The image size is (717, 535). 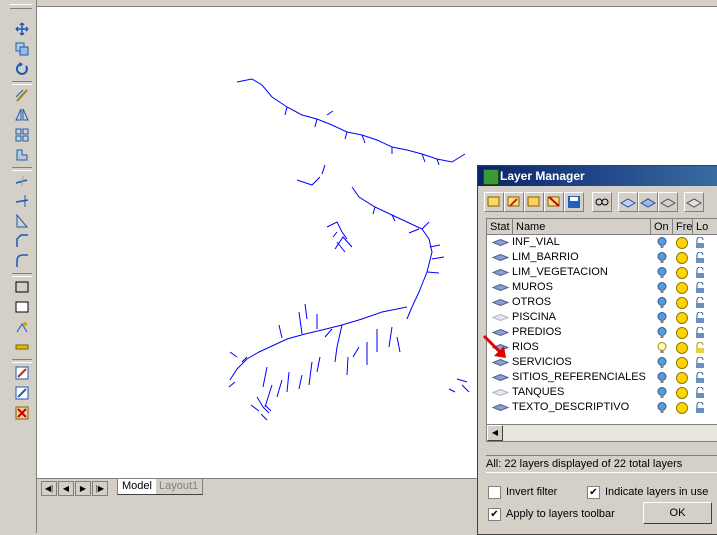 I want to click on invert-filter-checkbox: Invert filter, so click(x=522, y=492).